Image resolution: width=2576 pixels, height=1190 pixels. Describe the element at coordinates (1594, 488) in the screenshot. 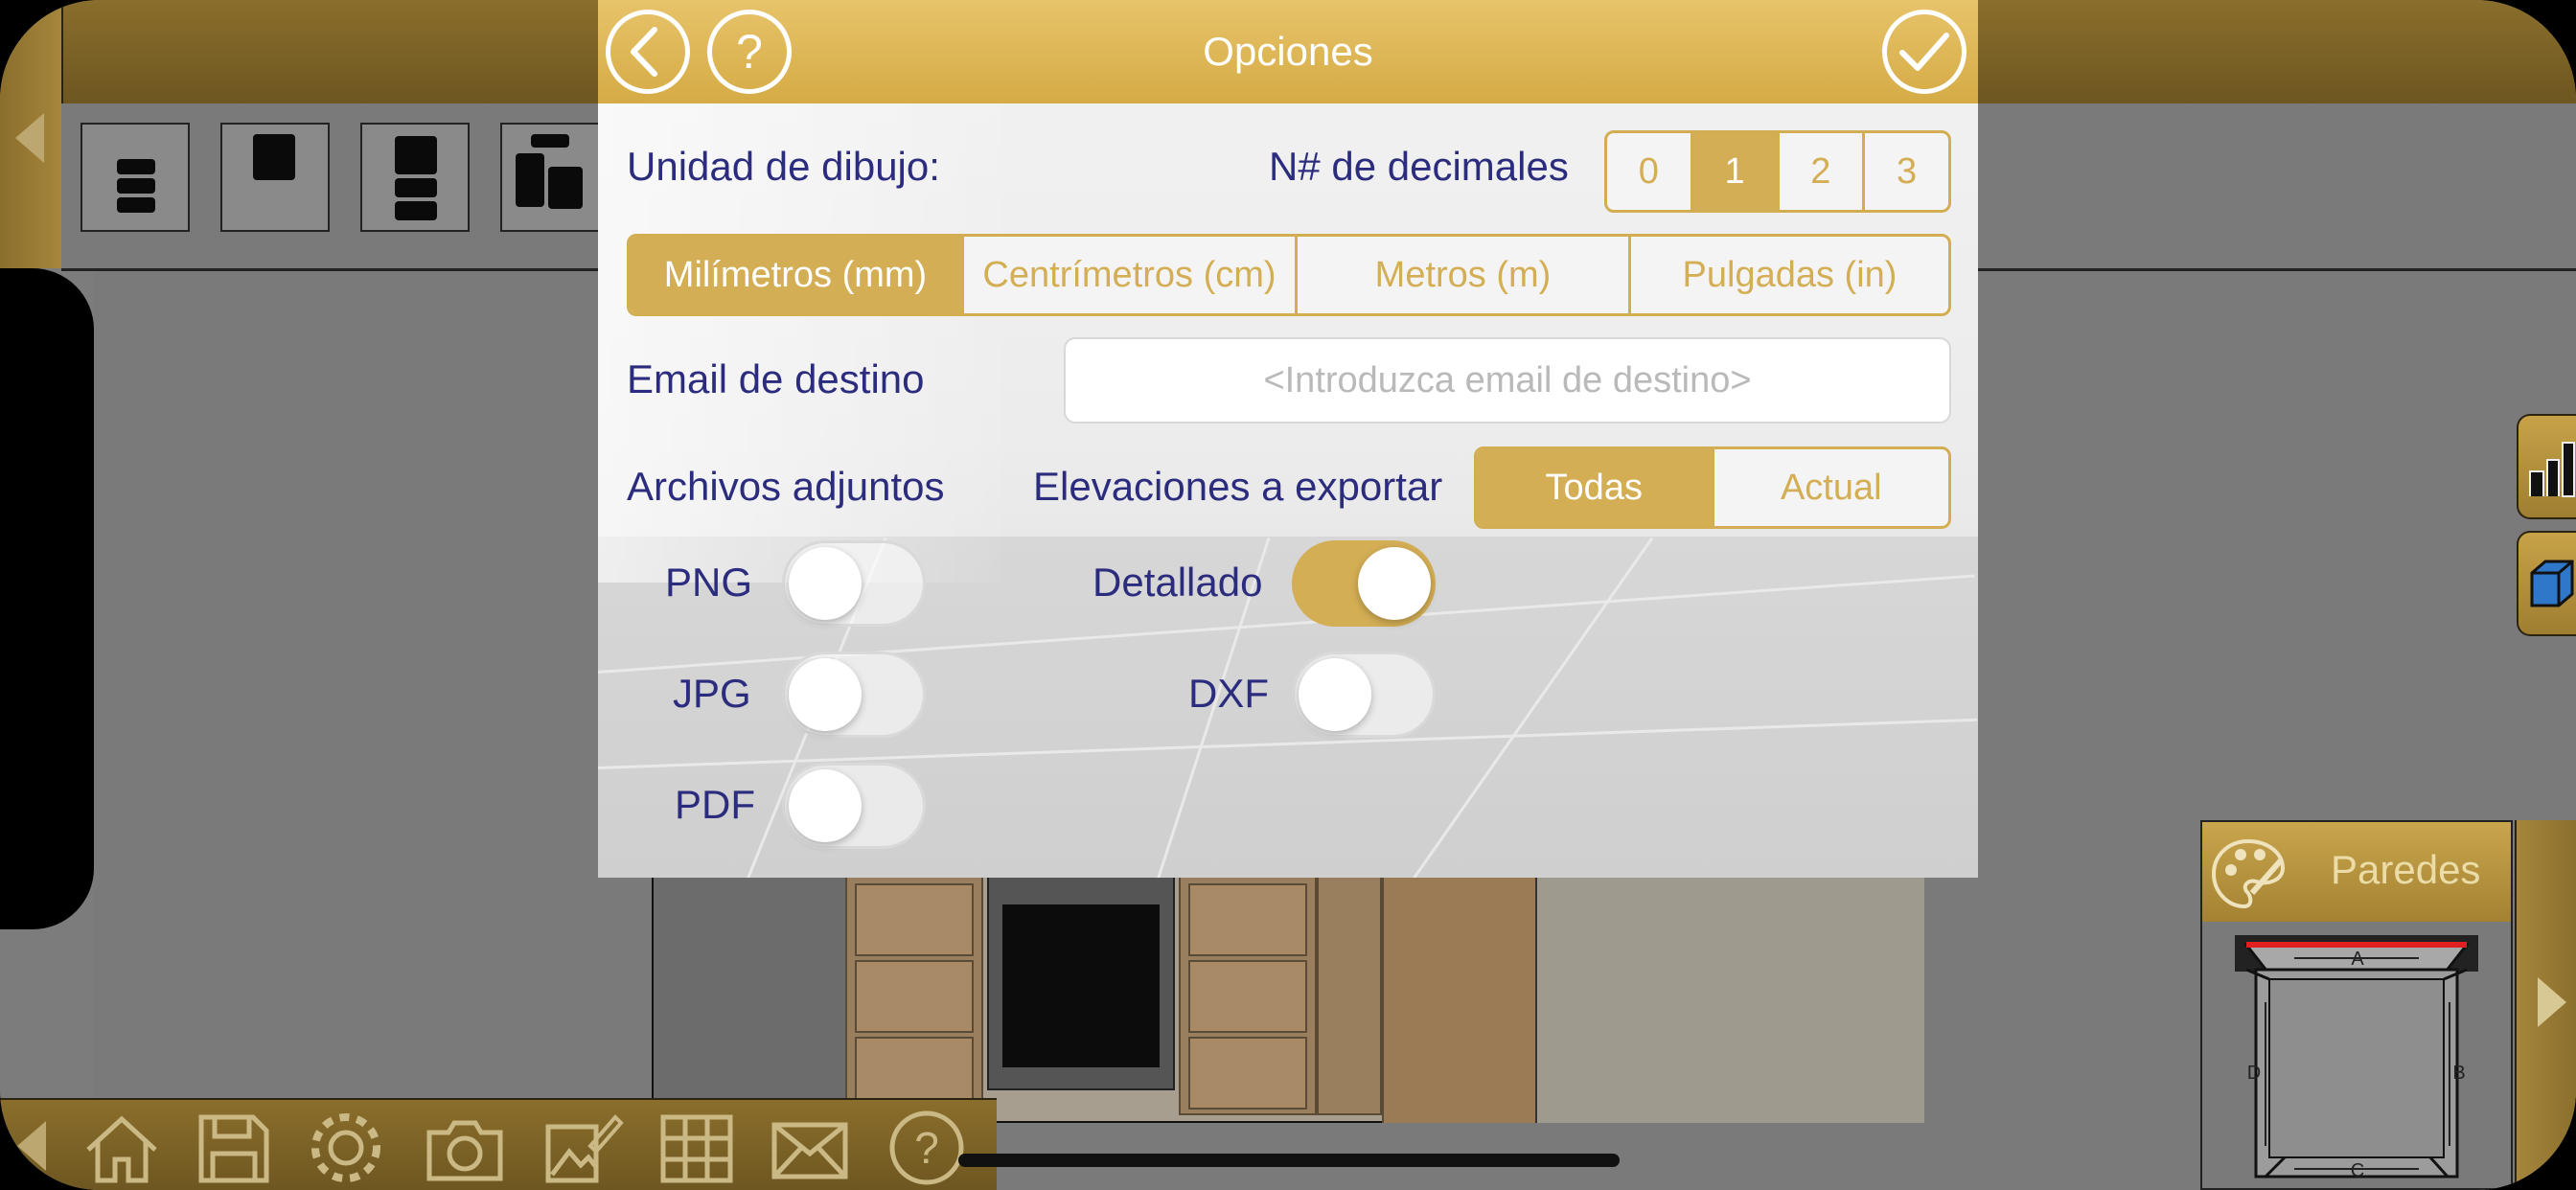

I see `elevations-option-all: Todas` at that location.